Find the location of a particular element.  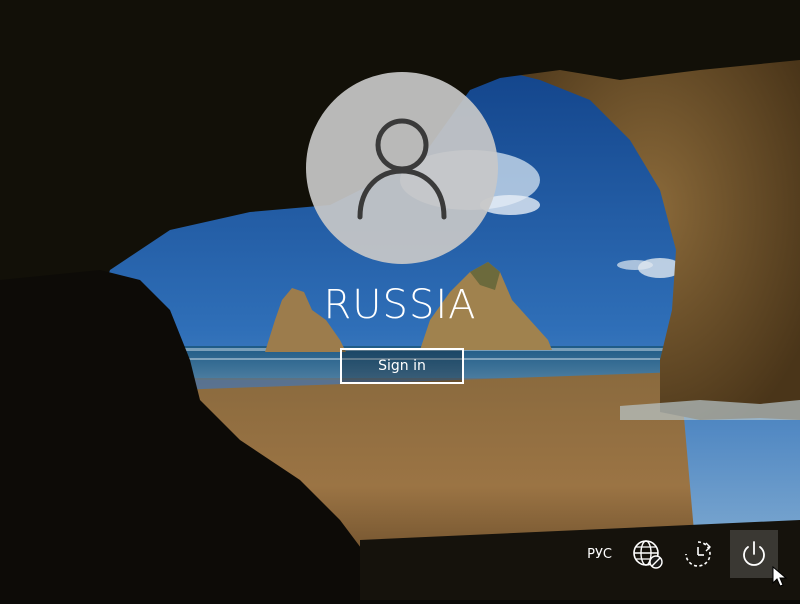

accessibility-button is located at coordinates (698, 554).